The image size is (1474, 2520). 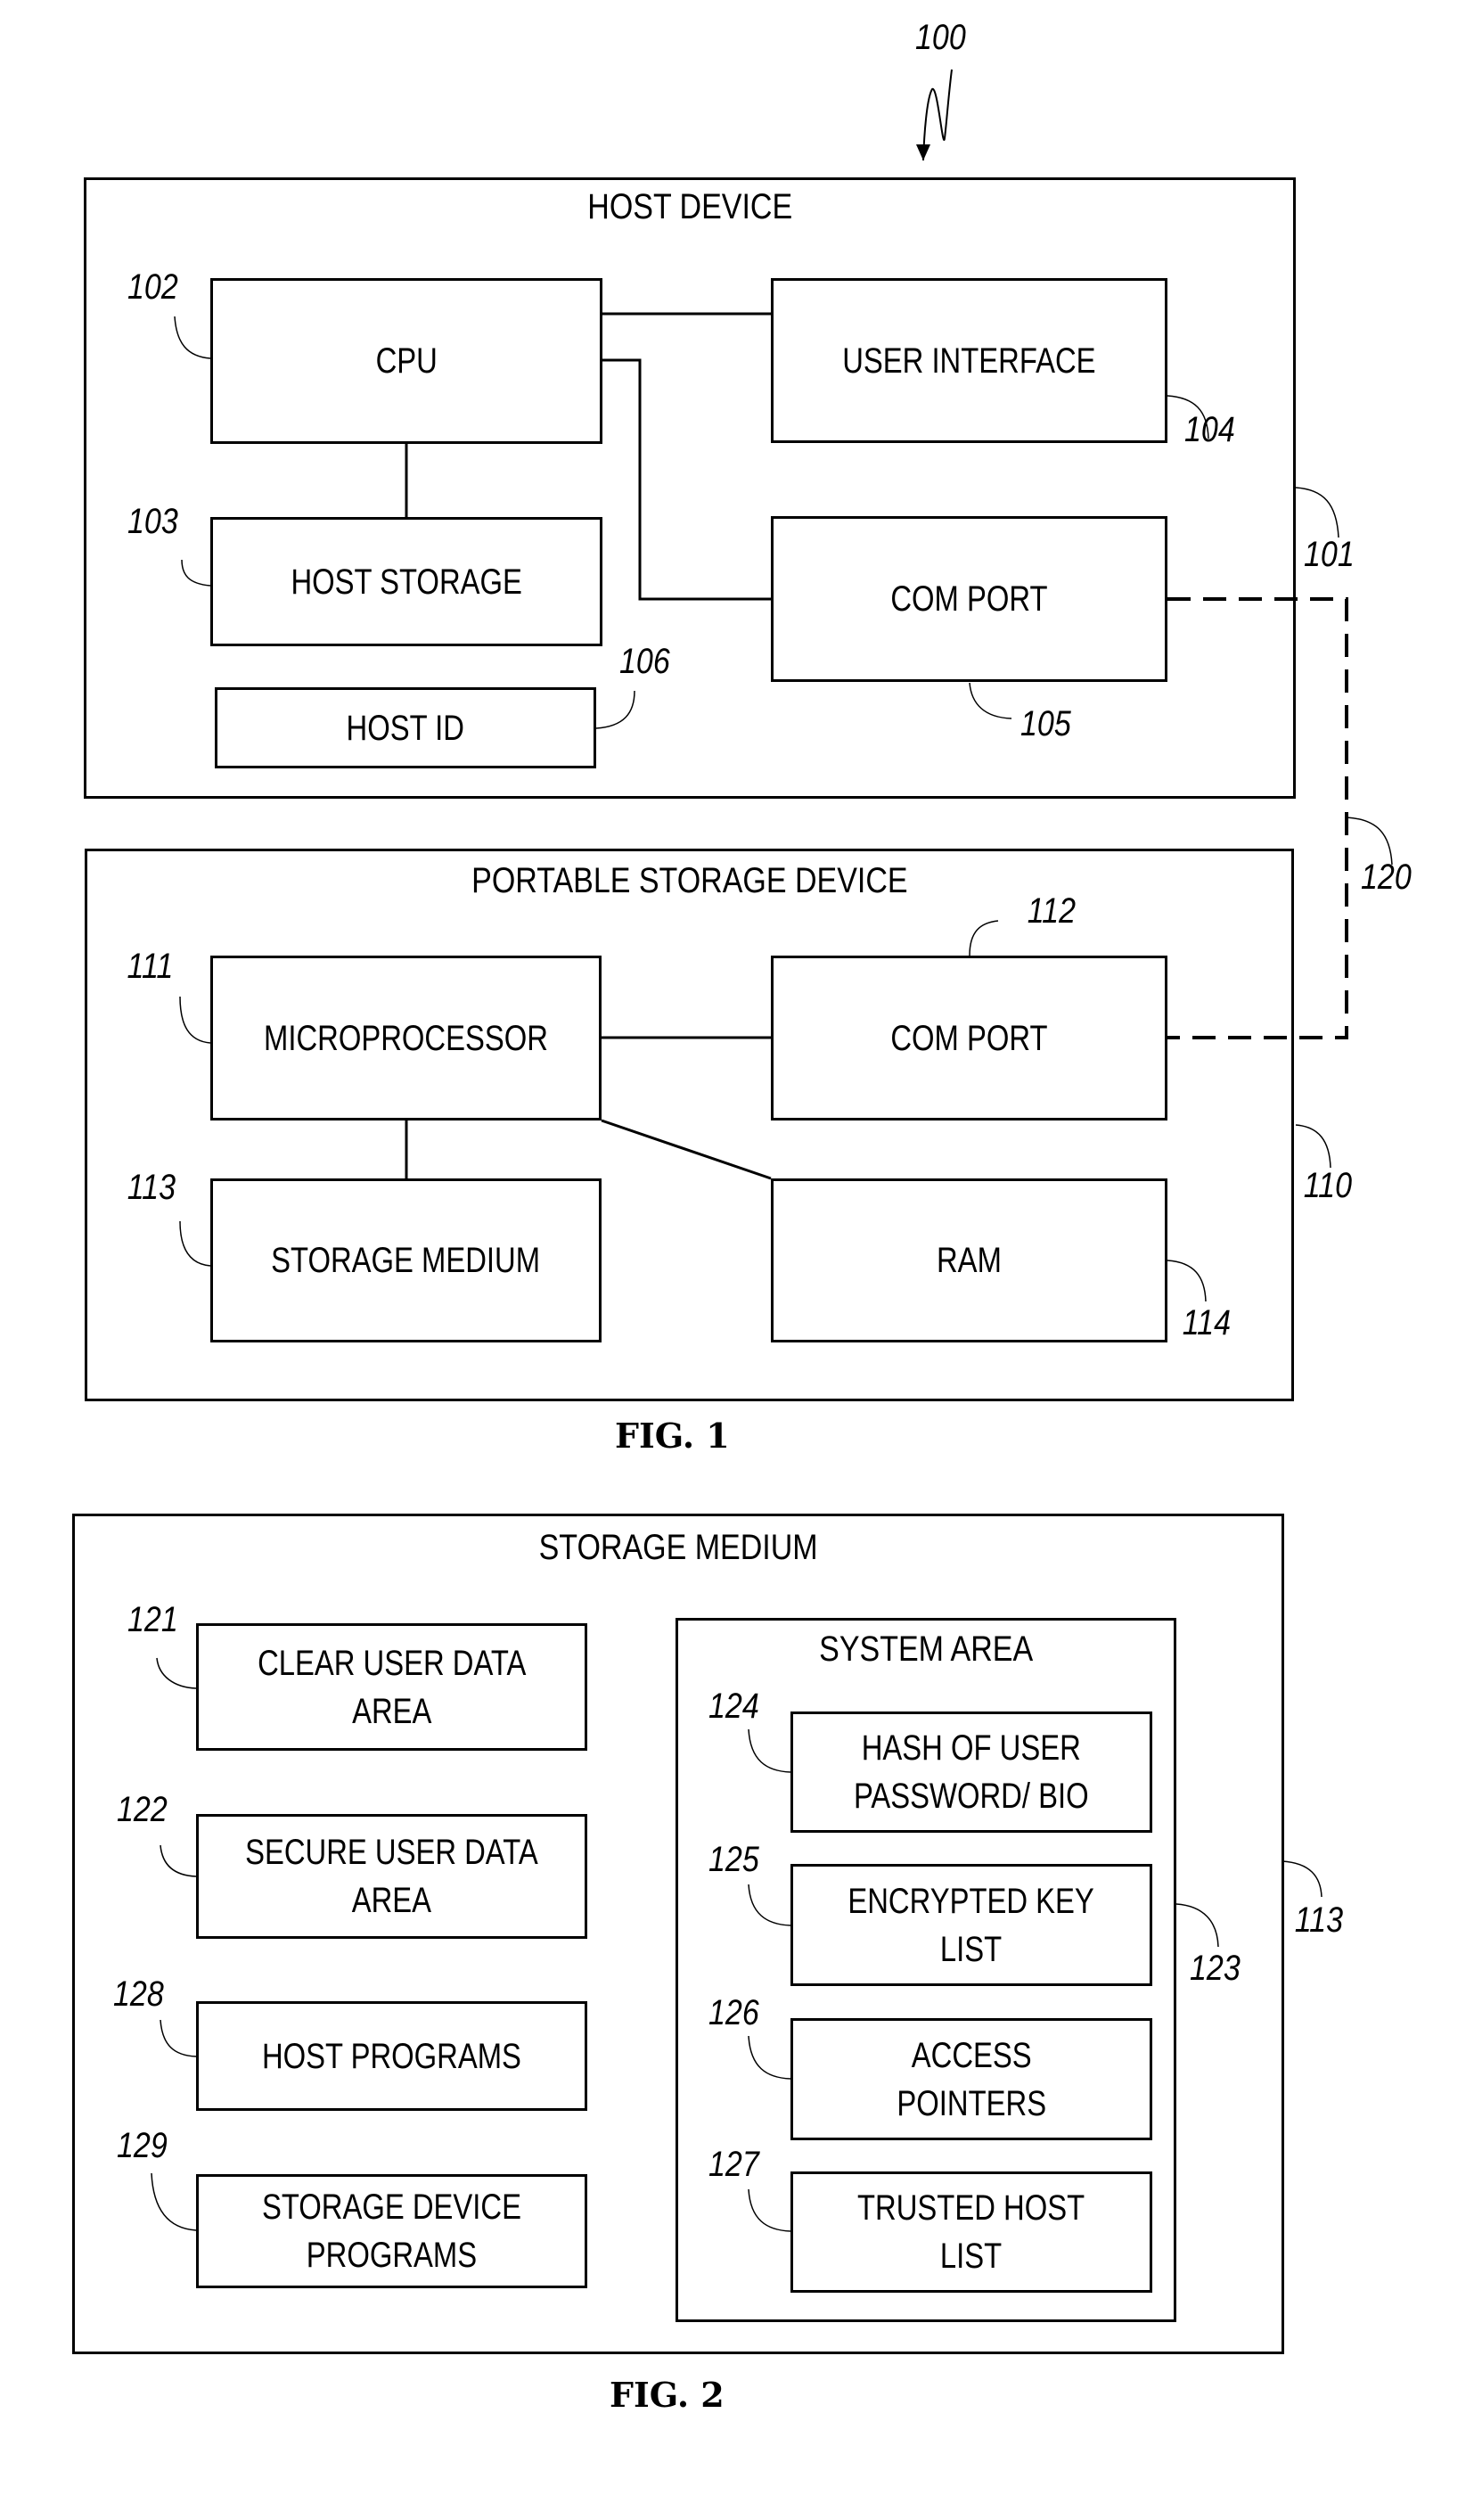 I want to click on trusted-host-list-block: TRUSTED HOST LIST, so click(x=971, y=2232).